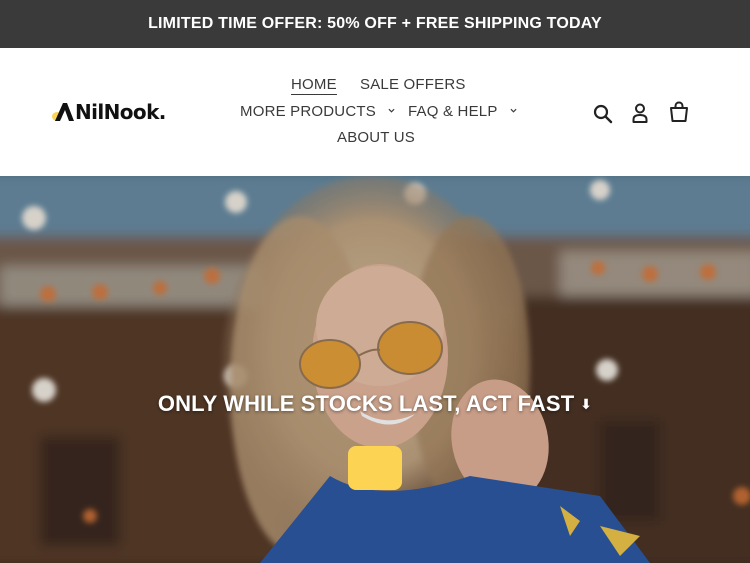  I want to click on nav-item-label: SALE OFFERS, so click(413, 84).